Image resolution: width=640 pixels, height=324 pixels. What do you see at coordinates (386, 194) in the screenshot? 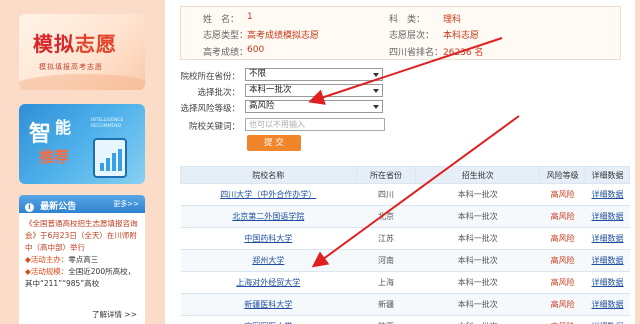
I see `province-cell: 四川` at bounding box center [386, 194].